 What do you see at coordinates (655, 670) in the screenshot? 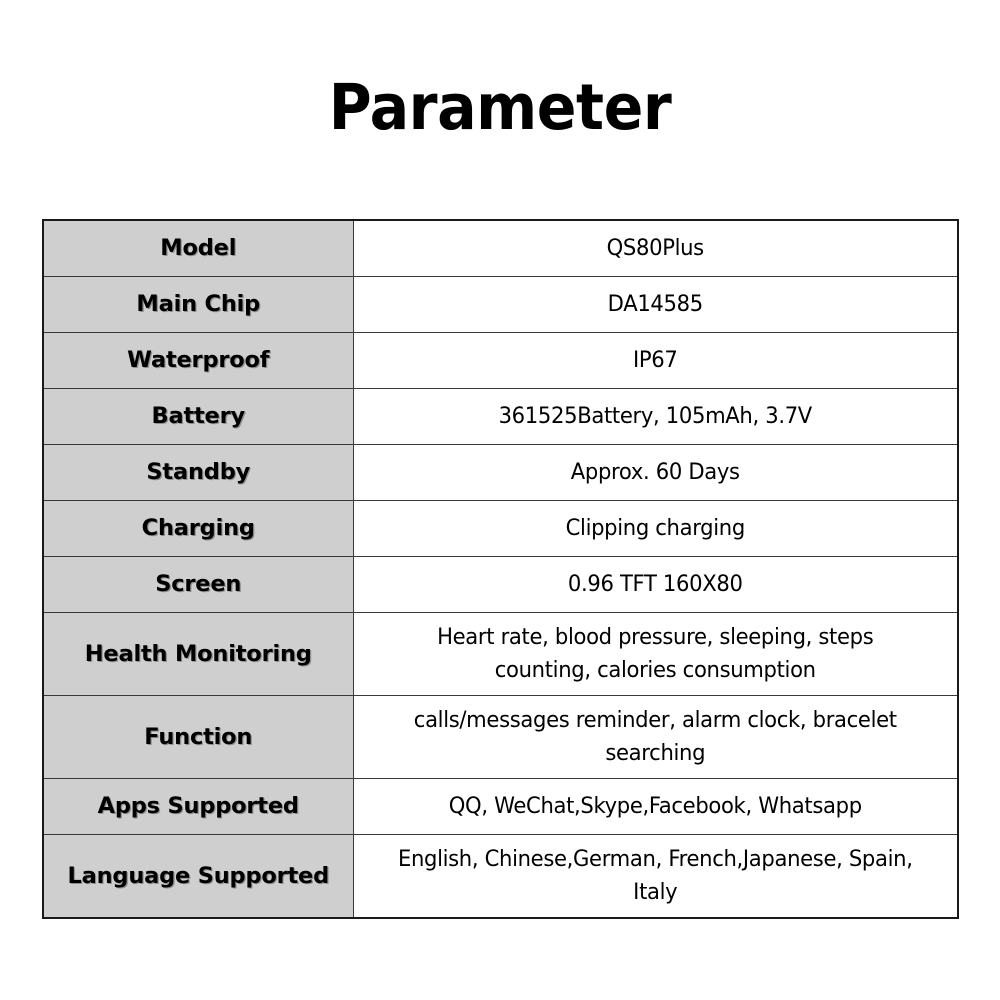
I see `spec-value-line: counting, calories consumption` at bounding box center [655, 670].